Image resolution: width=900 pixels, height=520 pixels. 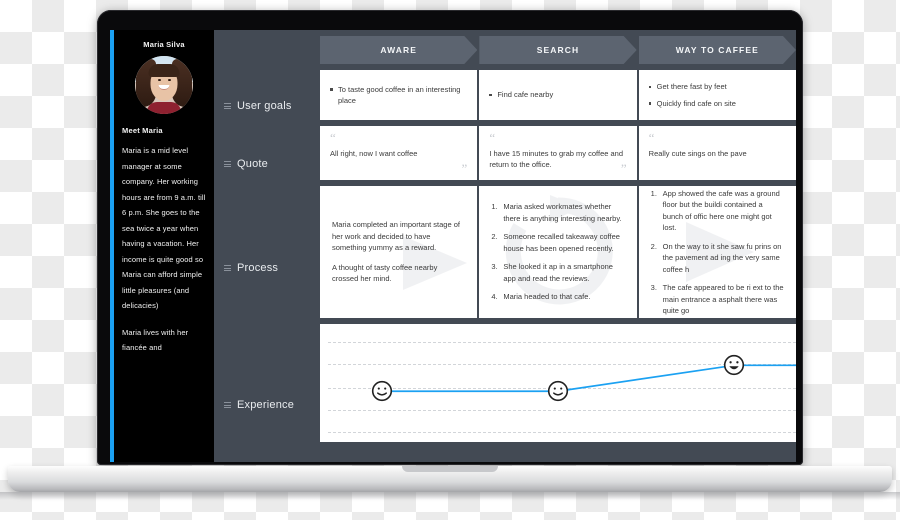 I want to click on experience-chart, so click(x=558, y=383).